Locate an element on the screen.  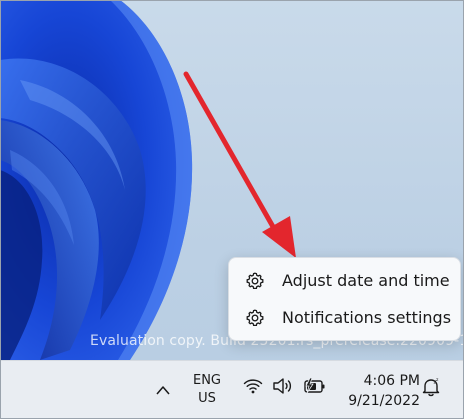
notification-bell-icon: z z is located at coordinates (431, 387).